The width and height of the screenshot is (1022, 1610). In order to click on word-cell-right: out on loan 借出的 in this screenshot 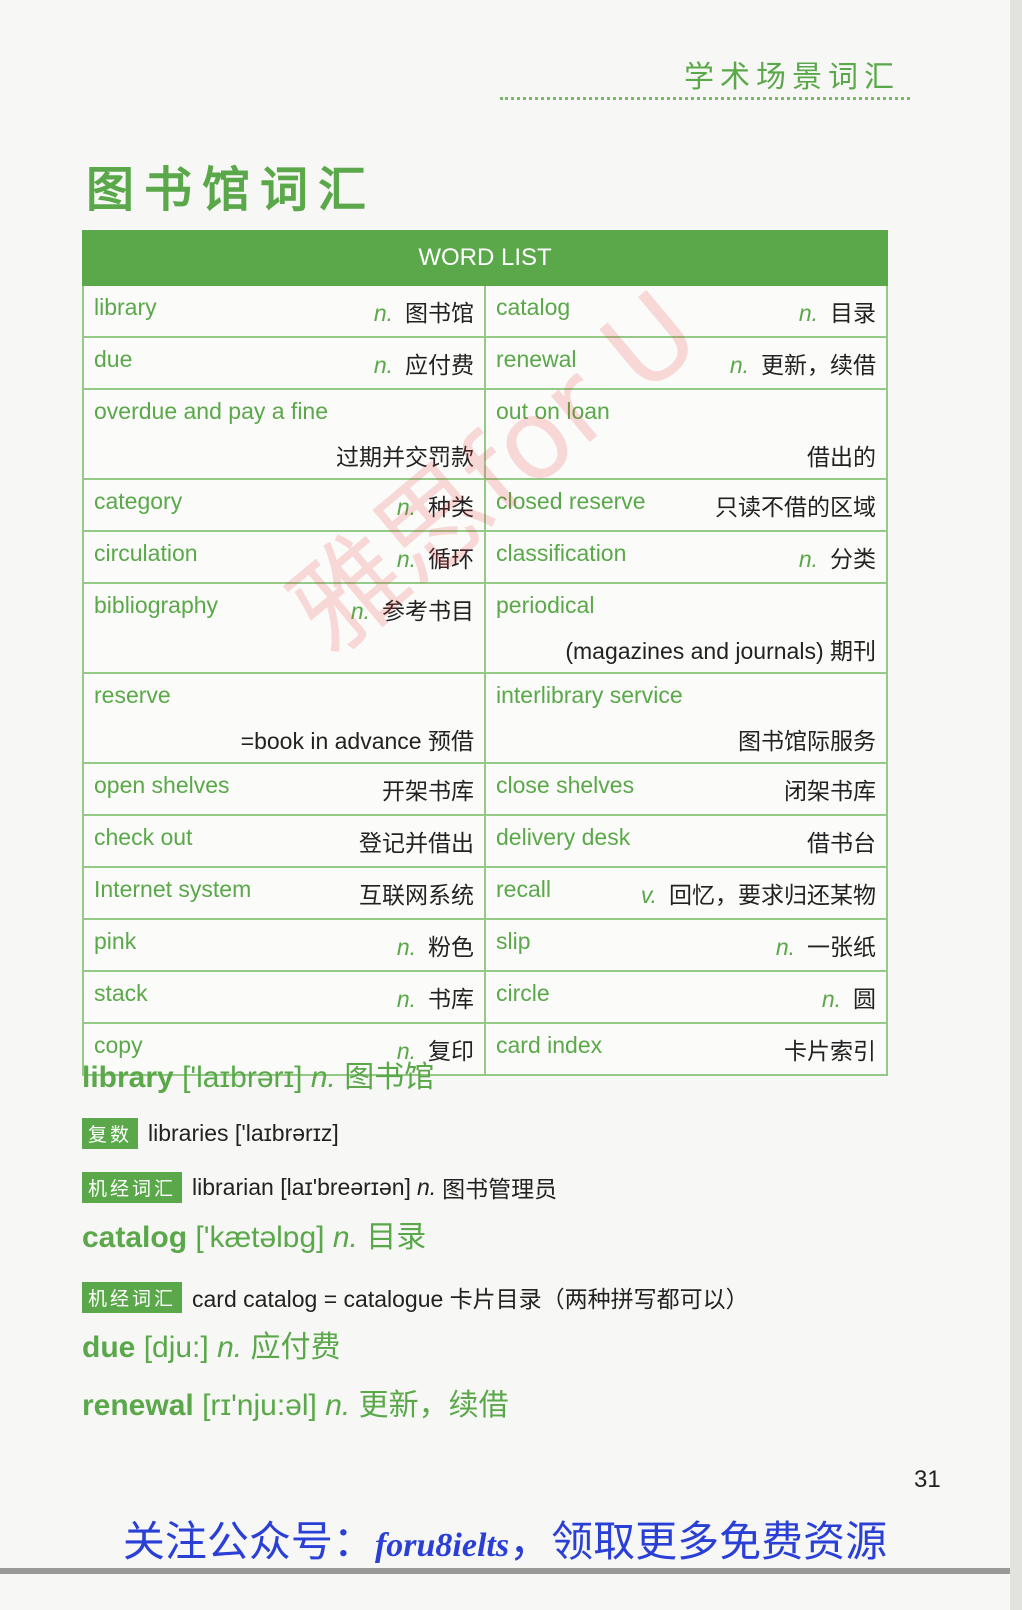, I will do `click(686, 434)`.